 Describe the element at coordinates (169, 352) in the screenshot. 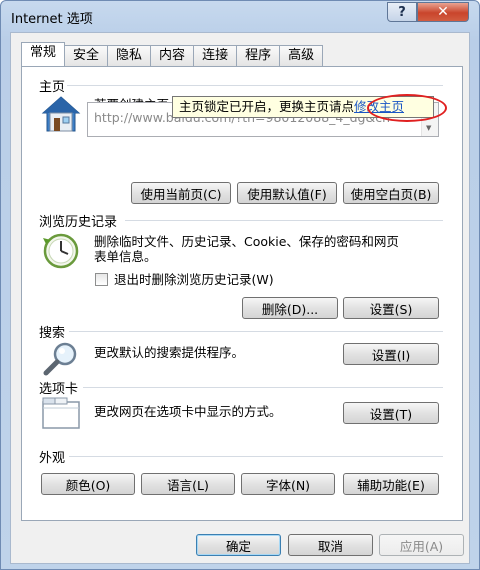

I see `search-description: 更改默认的搜索提供程序。` at that location.